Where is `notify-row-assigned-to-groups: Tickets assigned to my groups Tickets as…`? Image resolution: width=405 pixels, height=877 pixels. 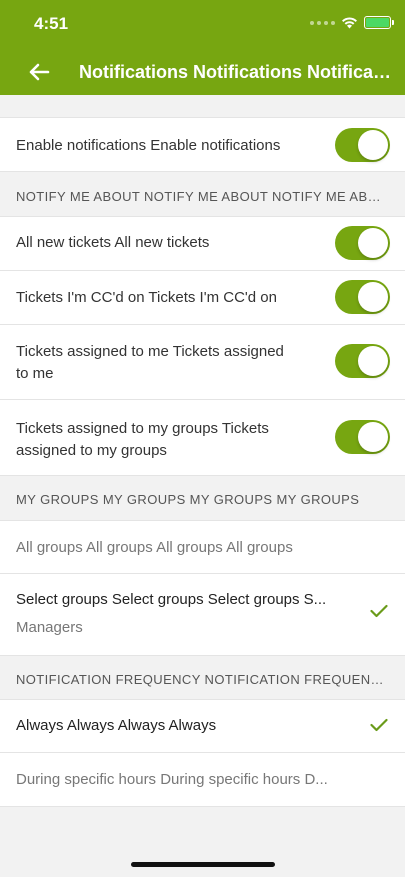 notify-row-assigned-to-groups: Tickets assigned to my groups Tickets as… is located at coordinates (202, 438).